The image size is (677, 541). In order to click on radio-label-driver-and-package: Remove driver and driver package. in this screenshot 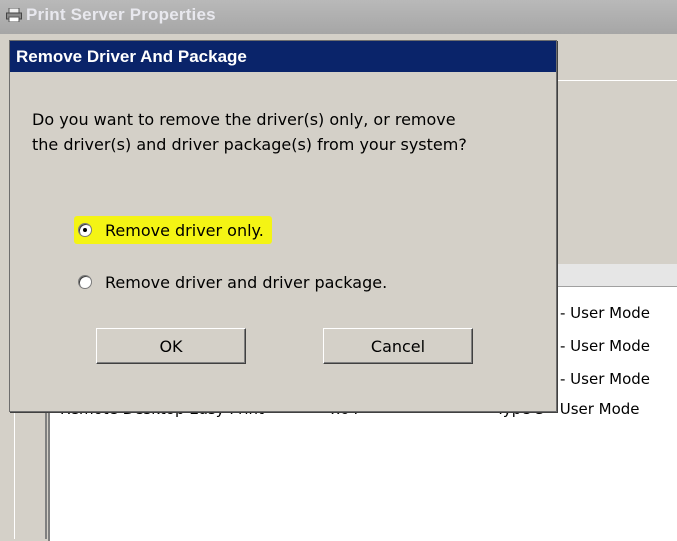, I will do `click(246, 282)`.